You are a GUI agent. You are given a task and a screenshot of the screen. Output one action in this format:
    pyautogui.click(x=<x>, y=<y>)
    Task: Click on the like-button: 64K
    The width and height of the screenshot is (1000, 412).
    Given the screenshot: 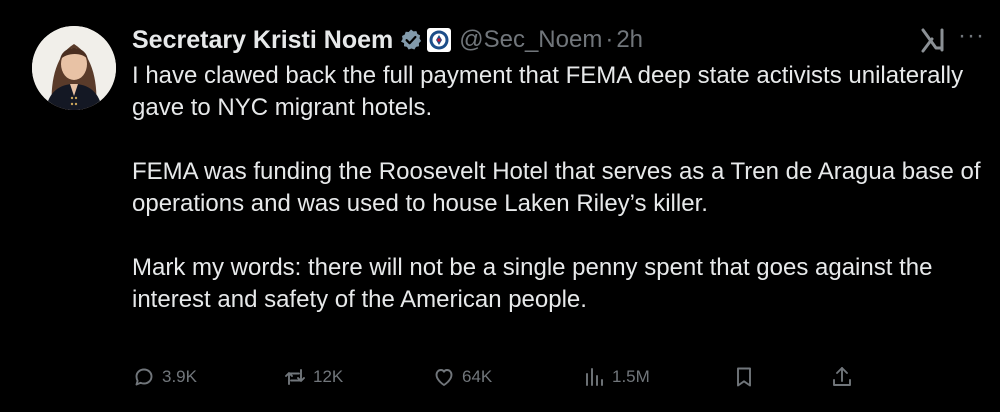 What is the action you would take?
    pyautogui.click(x=462, y=377)
    